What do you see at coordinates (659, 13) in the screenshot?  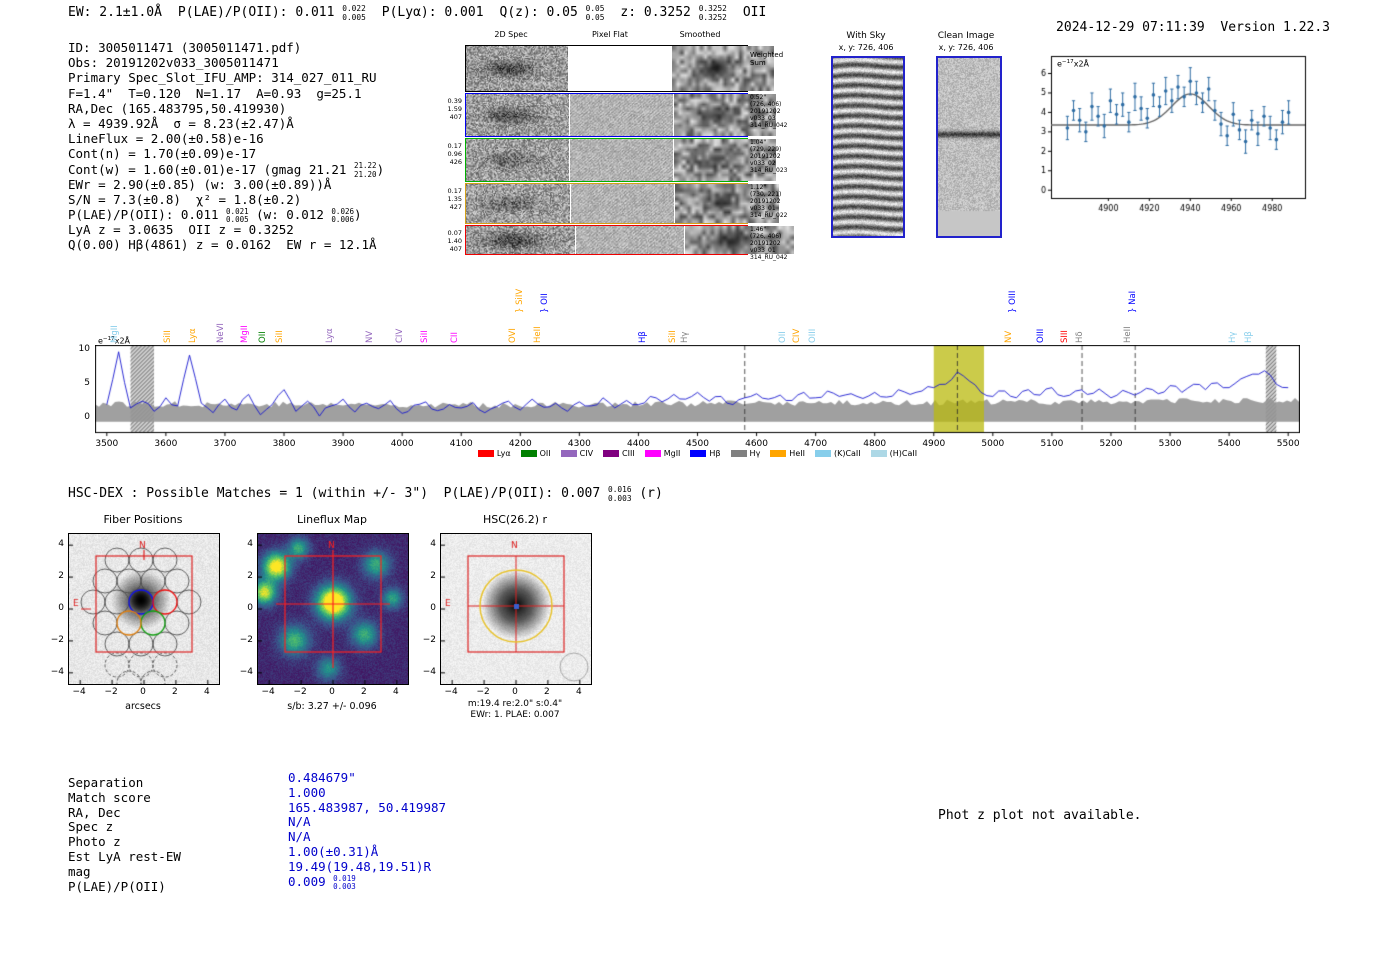 I see `text-segment: z: 0.3252` at bounding box center [659, 13].